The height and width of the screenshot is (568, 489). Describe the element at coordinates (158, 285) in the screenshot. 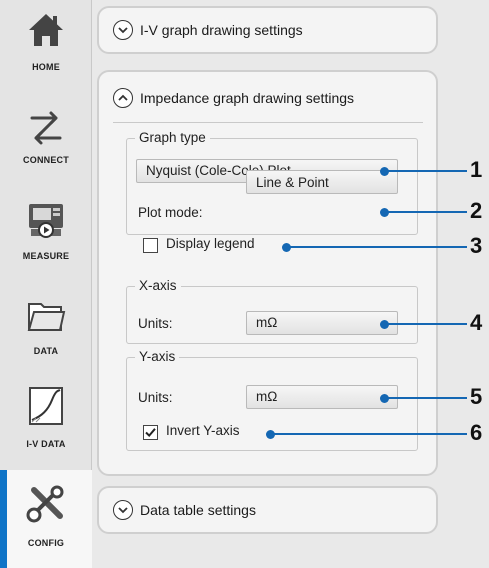

I see `group-title: X-axis` at that location.